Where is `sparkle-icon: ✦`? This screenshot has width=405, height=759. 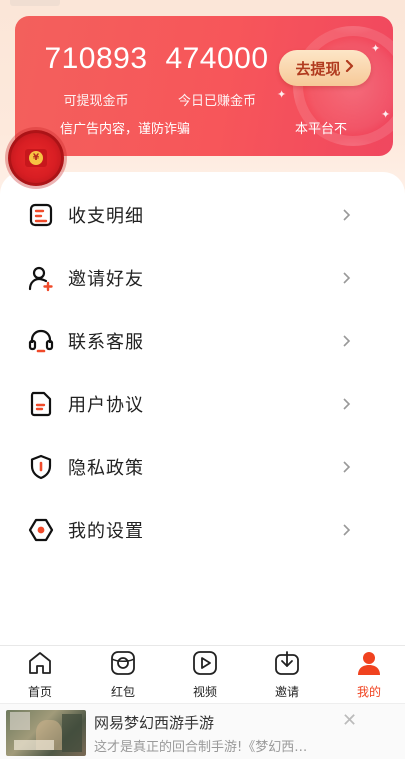 sparkle-icon: ✦ is located at coordinates (376, 48).